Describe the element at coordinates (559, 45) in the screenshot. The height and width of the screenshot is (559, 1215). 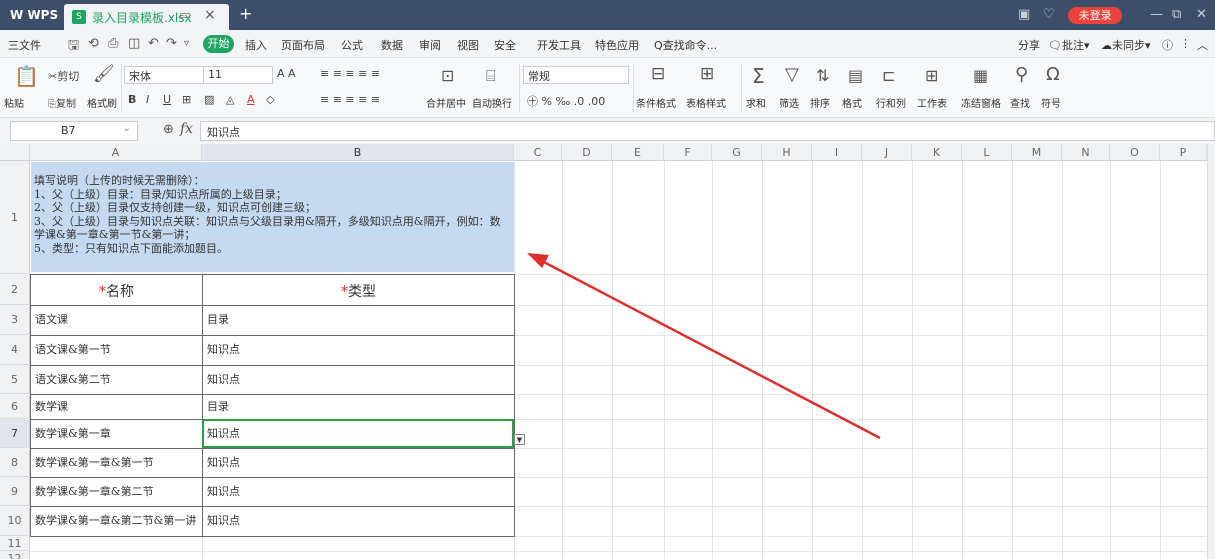
I see `menu-tab-developer: 开发工具` at that location.